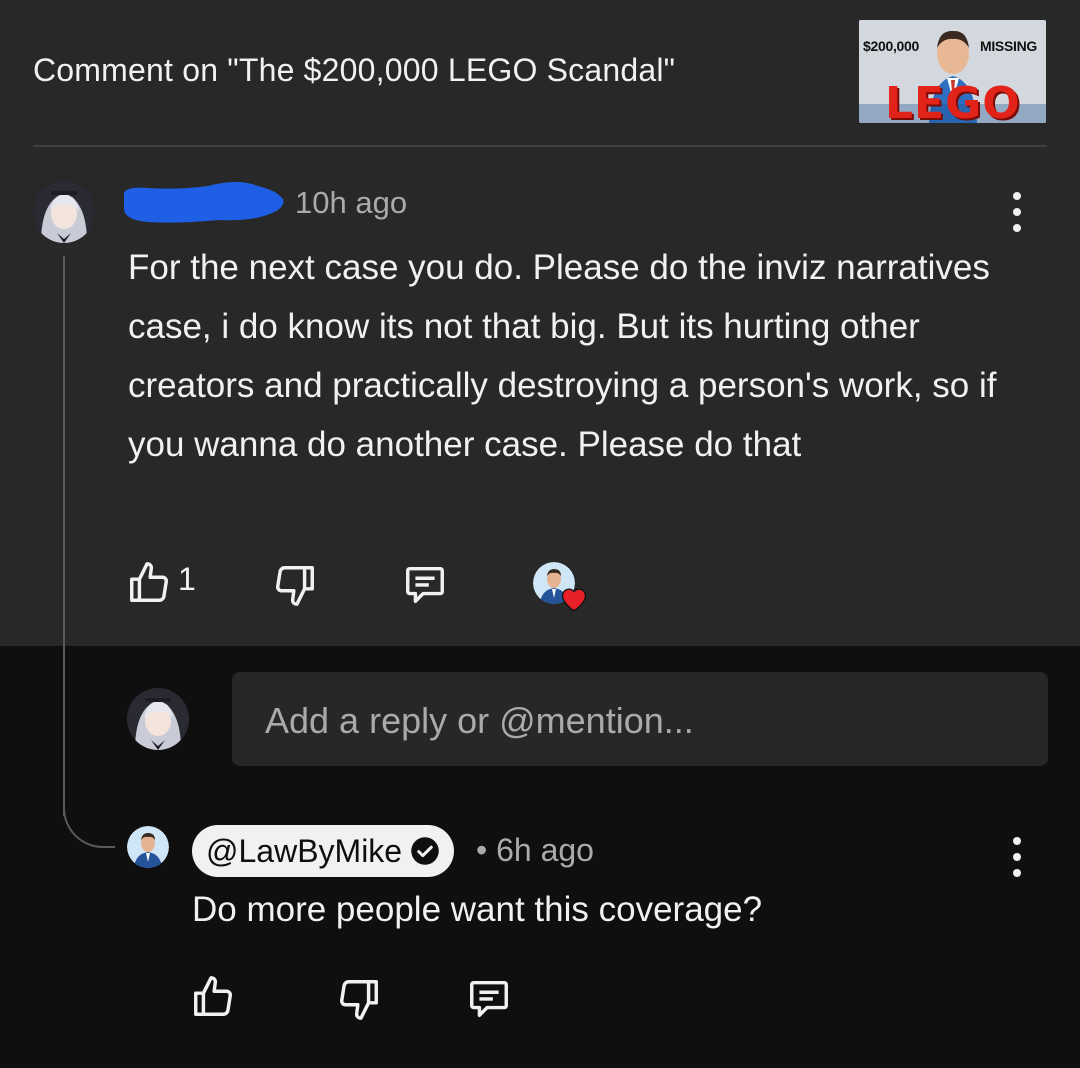  Describe the element at coordinates (187, 579) in the screenshot. I see `like-count: 1` at that location.